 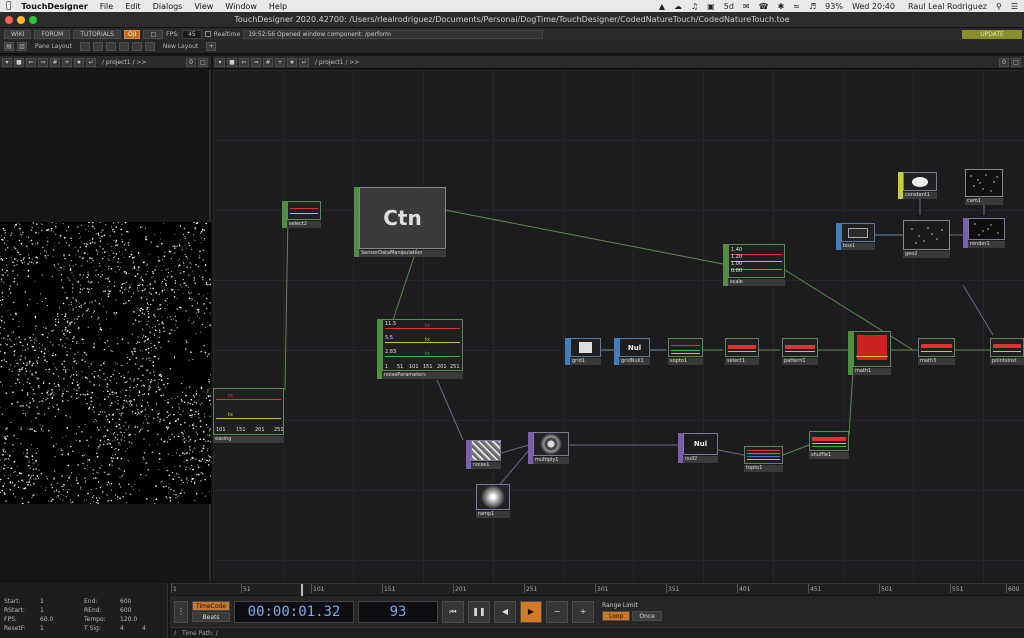 What do you see at coordinates (294, 611) in the screenshot?
I see `timecode-display: 00:00:01.32` at bounding box center [294, 611].